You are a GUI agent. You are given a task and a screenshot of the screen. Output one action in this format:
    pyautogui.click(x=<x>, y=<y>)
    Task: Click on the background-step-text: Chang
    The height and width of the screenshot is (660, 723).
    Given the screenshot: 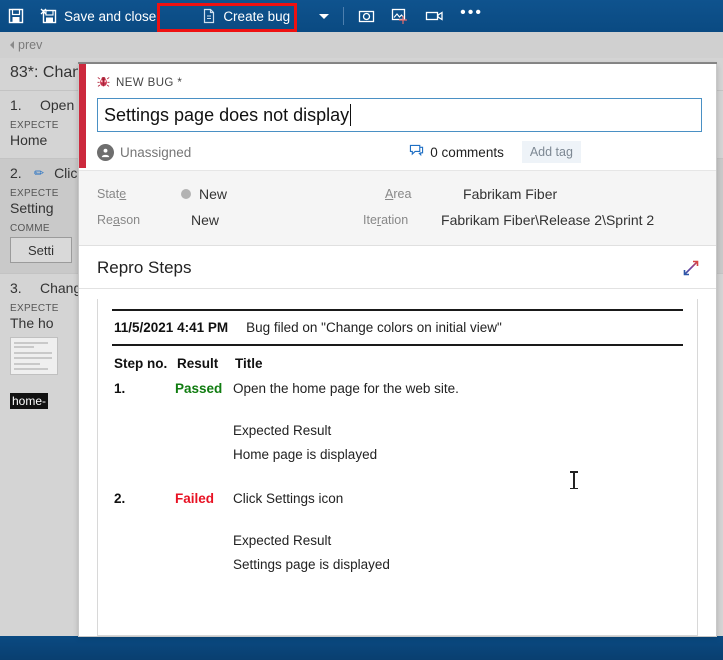 What is the action you would take?
    pyautogui.click(x=61, y=288)
    